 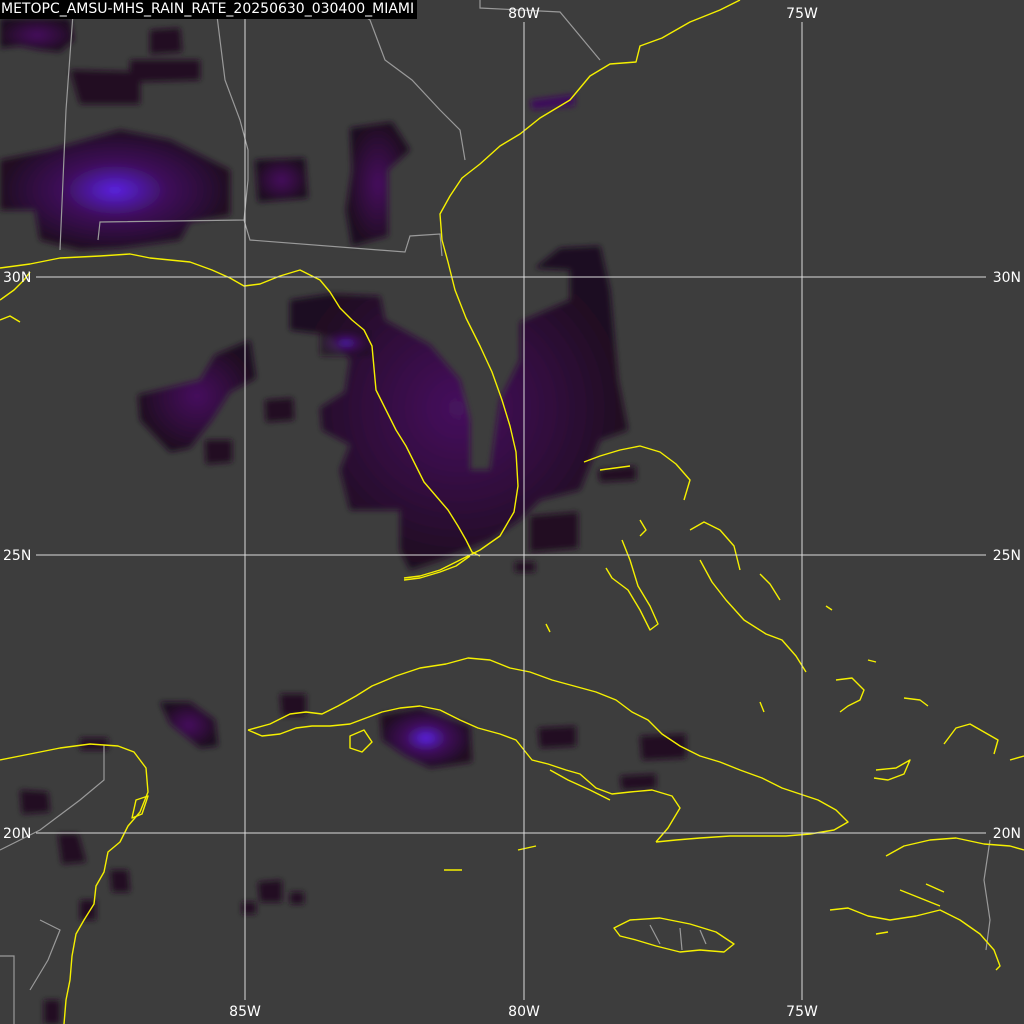 I want to click on top-label-75w: 75W, so click(x=802, y=14).